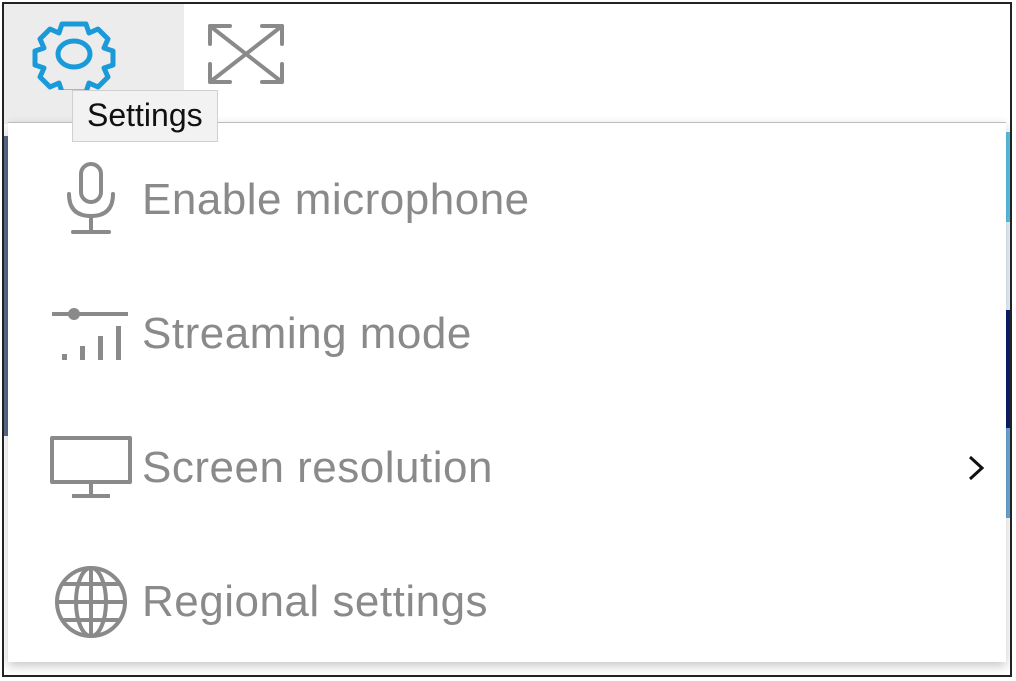 Image resolution: width=1016 pixels, height=681 pixels. I want to click on chevron-right-icon, so click(976, 468).